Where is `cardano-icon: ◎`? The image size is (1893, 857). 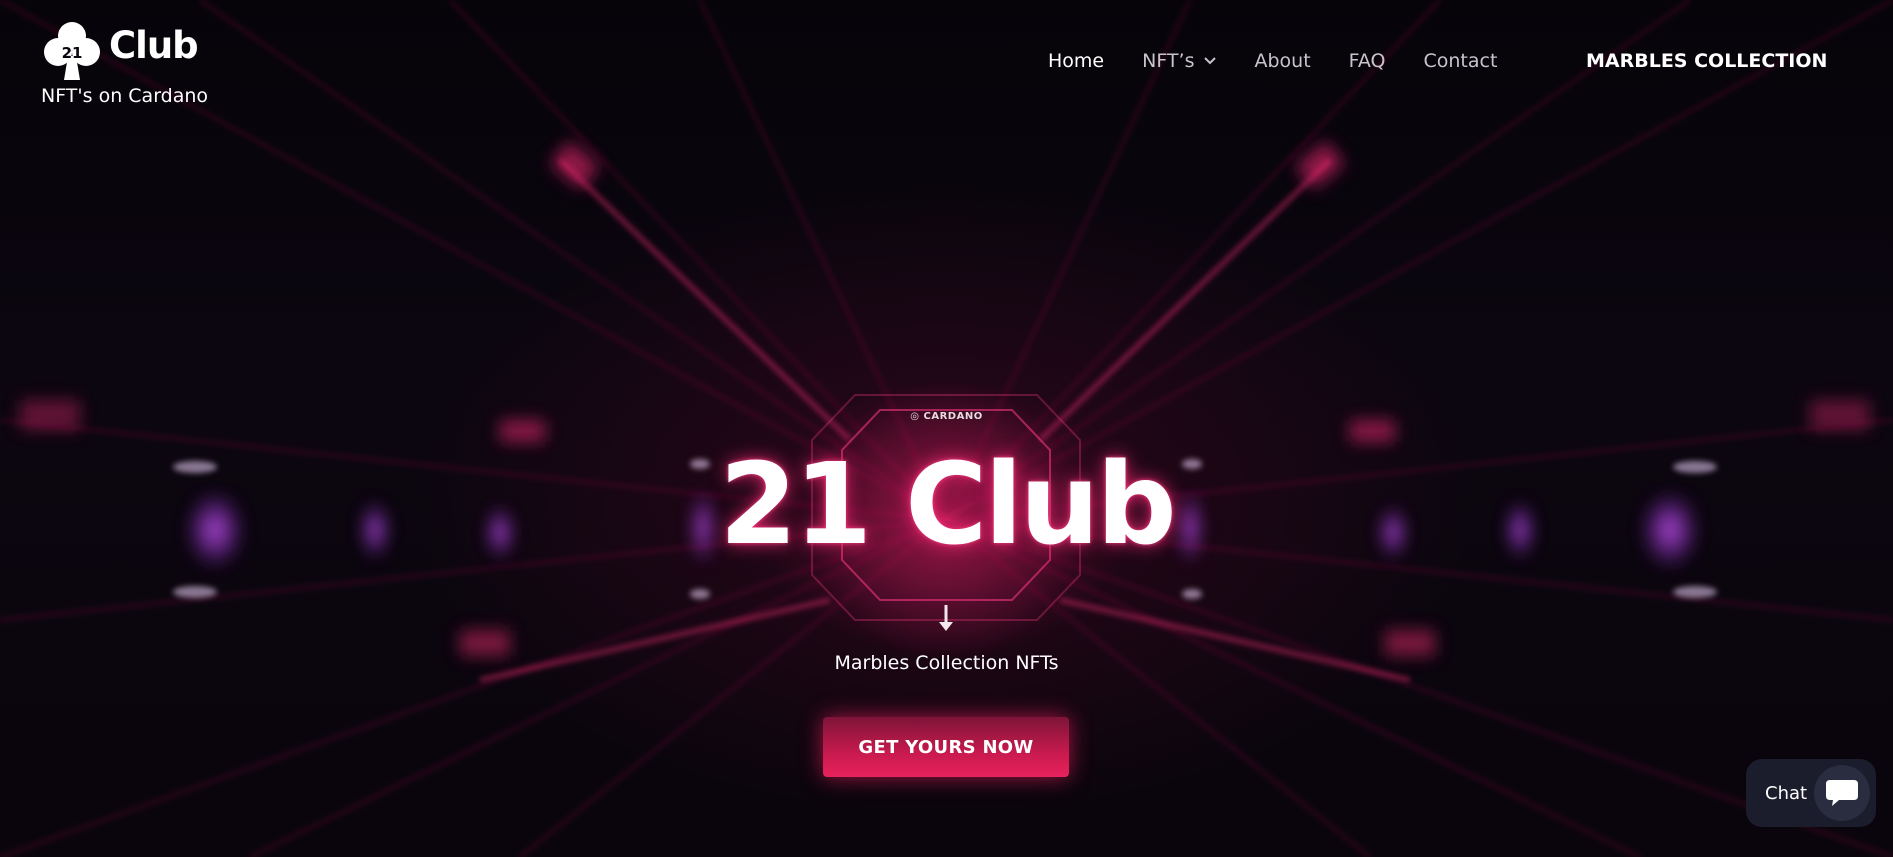
cardano-icon: ◎ is located at coordinates (917, 416).